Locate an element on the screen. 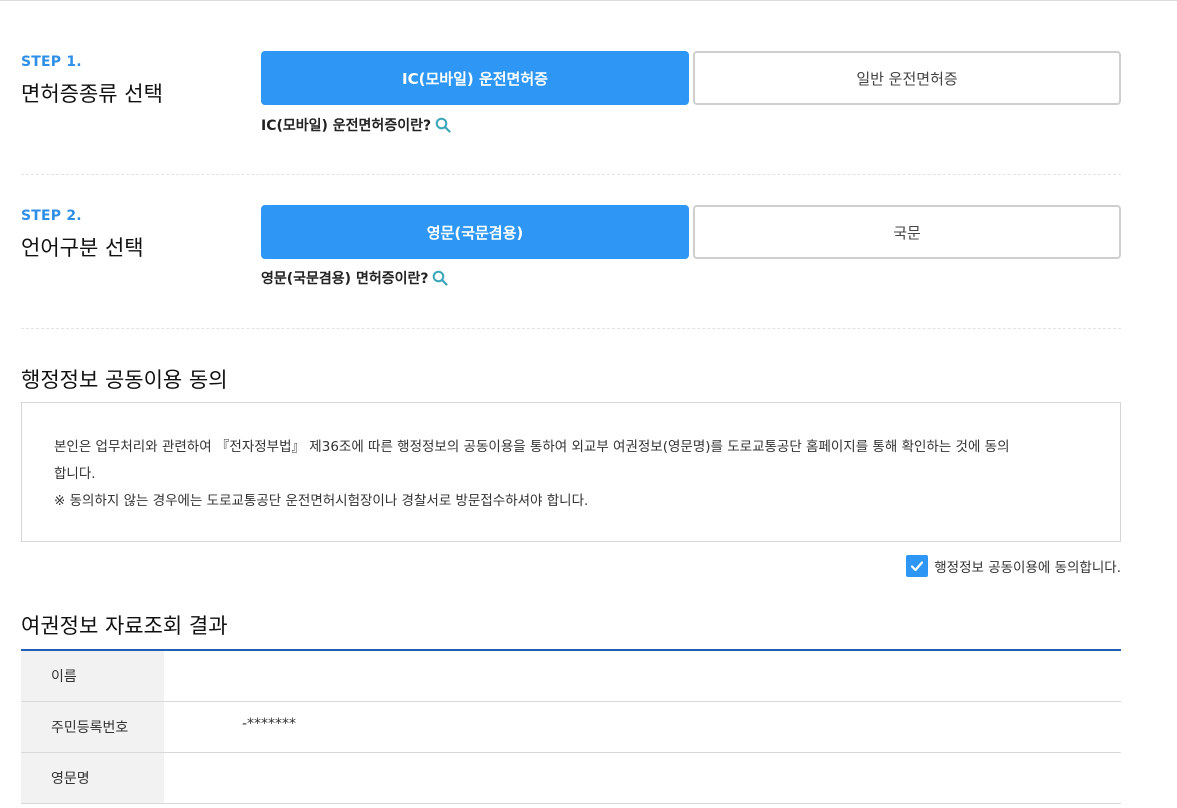 The height and width of the screenshot is (808, 1177). top-divider is located at coordinates (588, 0).